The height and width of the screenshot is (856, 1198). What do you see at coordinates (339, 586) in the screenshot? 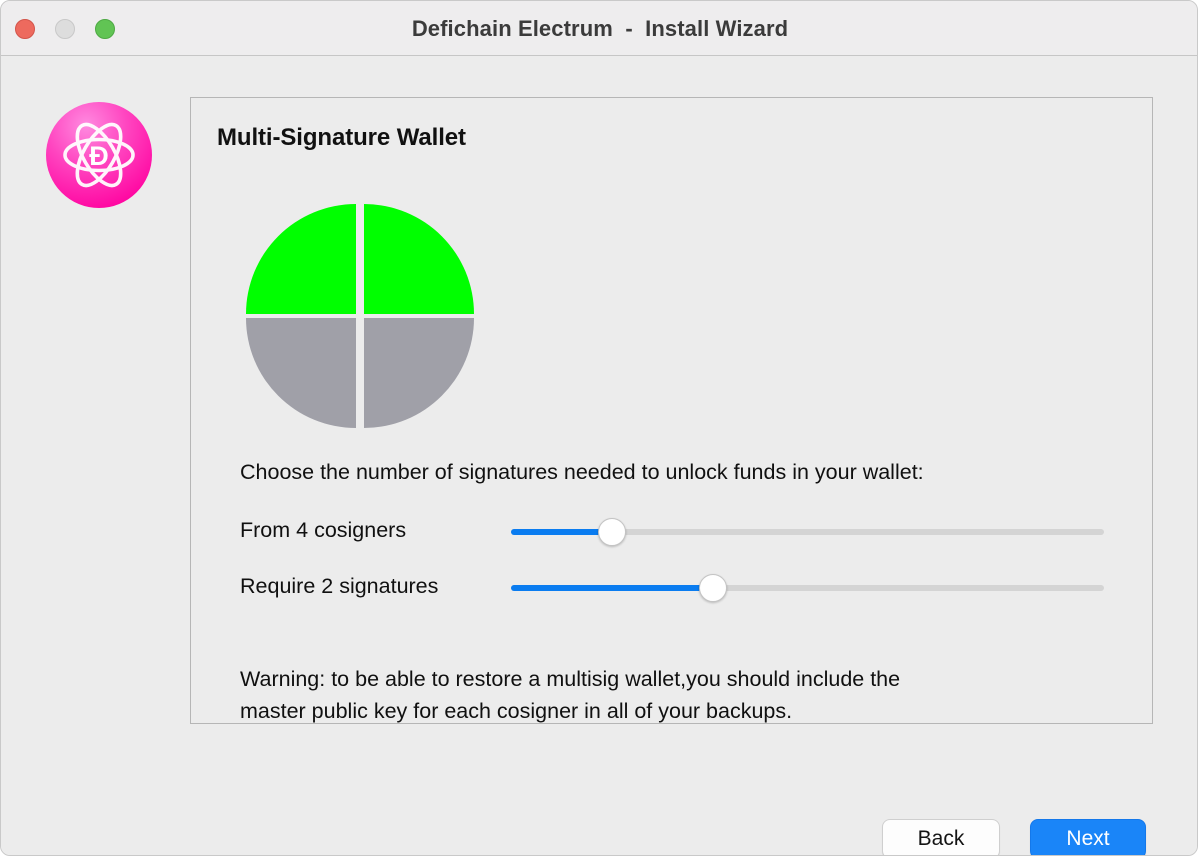
I see `signatures-slider-label: Require 2 signatures` at bounding box center [339, 586].